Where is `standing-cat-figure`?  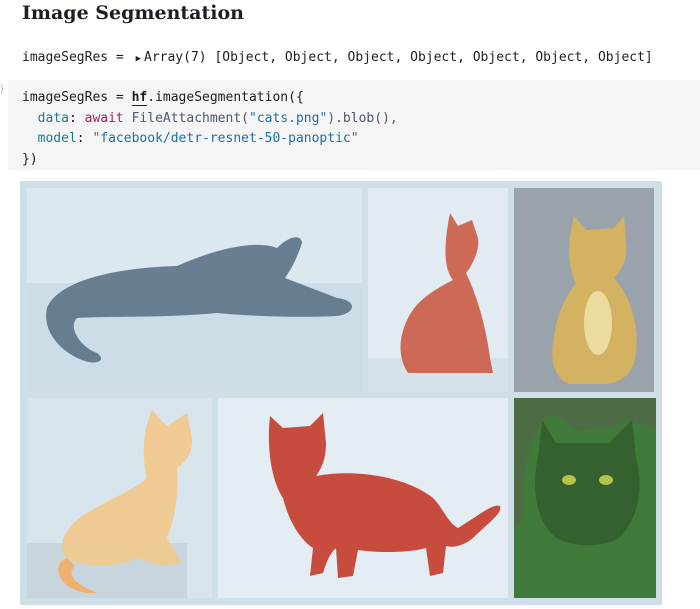
standing-cat-figure is located at coordinates (363, 498).